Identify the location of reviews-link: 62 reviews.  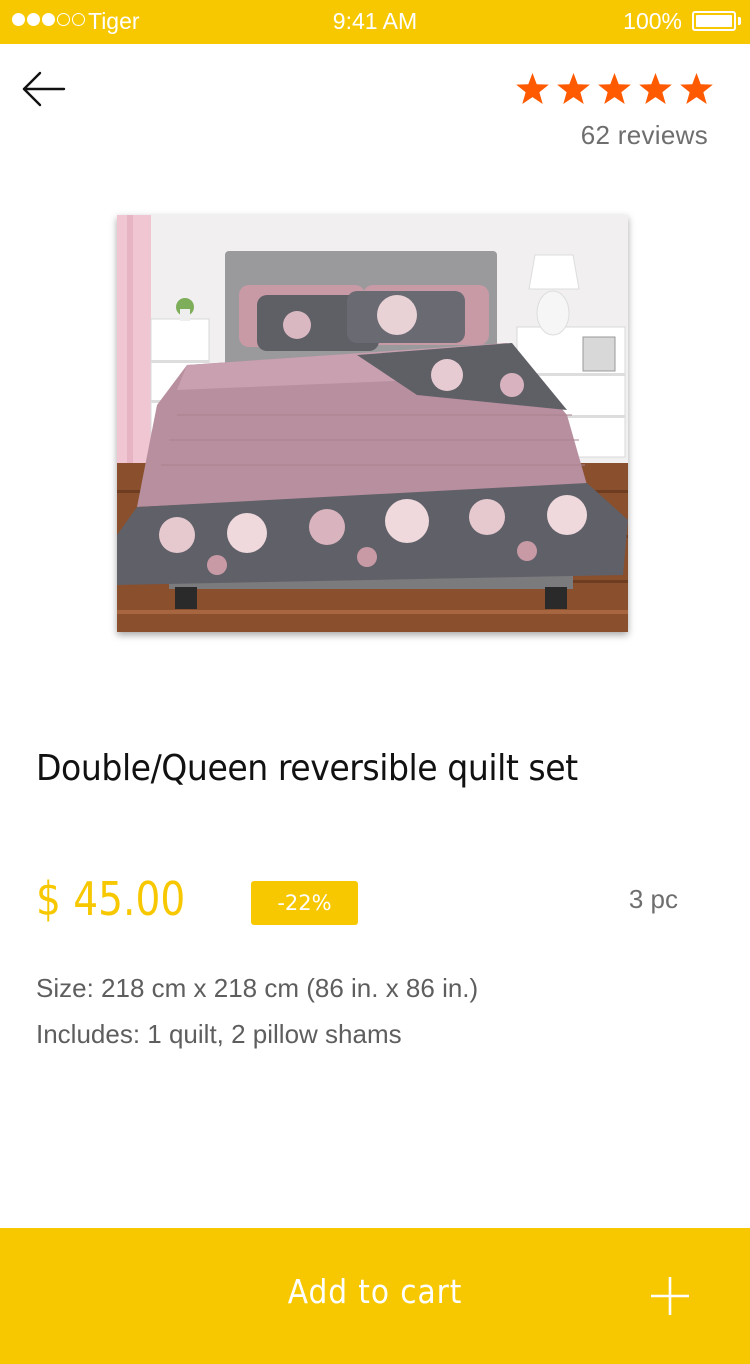
(644, 135).